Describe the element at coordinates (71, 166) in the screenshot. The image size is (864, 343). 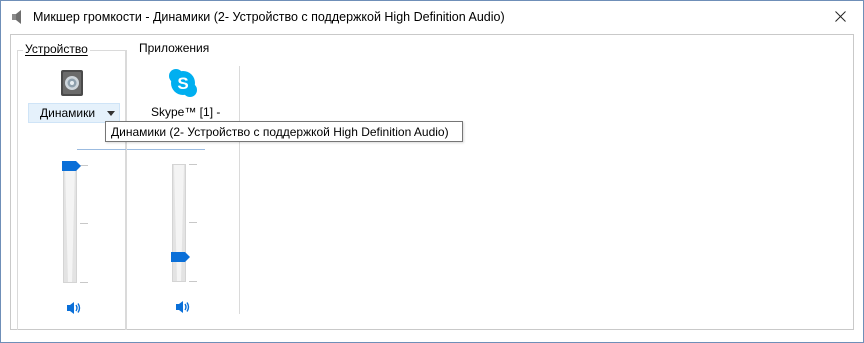
I see `device-volume-thumb` at that location.